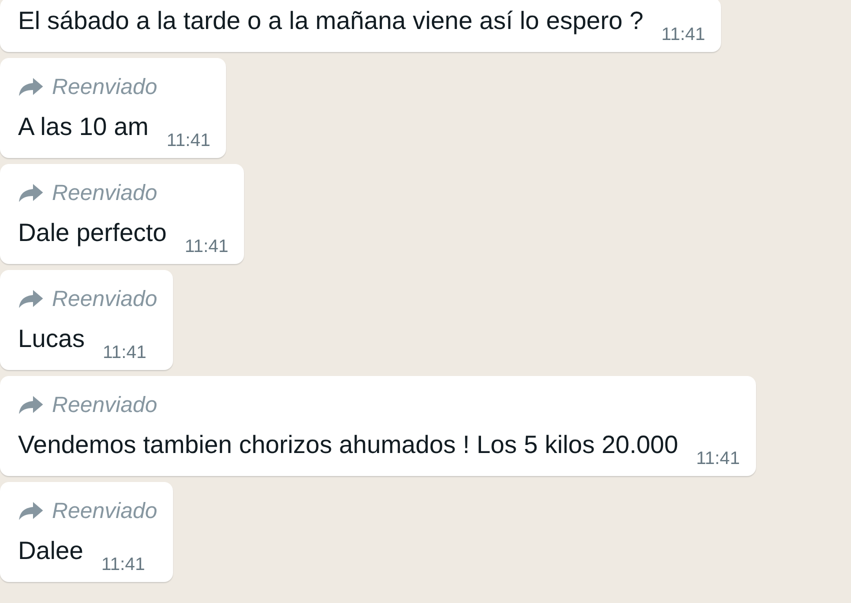 This screenshot has height=603, width=851. Describe the element at coordinates (51, 339) in the screenshot. I see `message-text: Lucas` at that location.